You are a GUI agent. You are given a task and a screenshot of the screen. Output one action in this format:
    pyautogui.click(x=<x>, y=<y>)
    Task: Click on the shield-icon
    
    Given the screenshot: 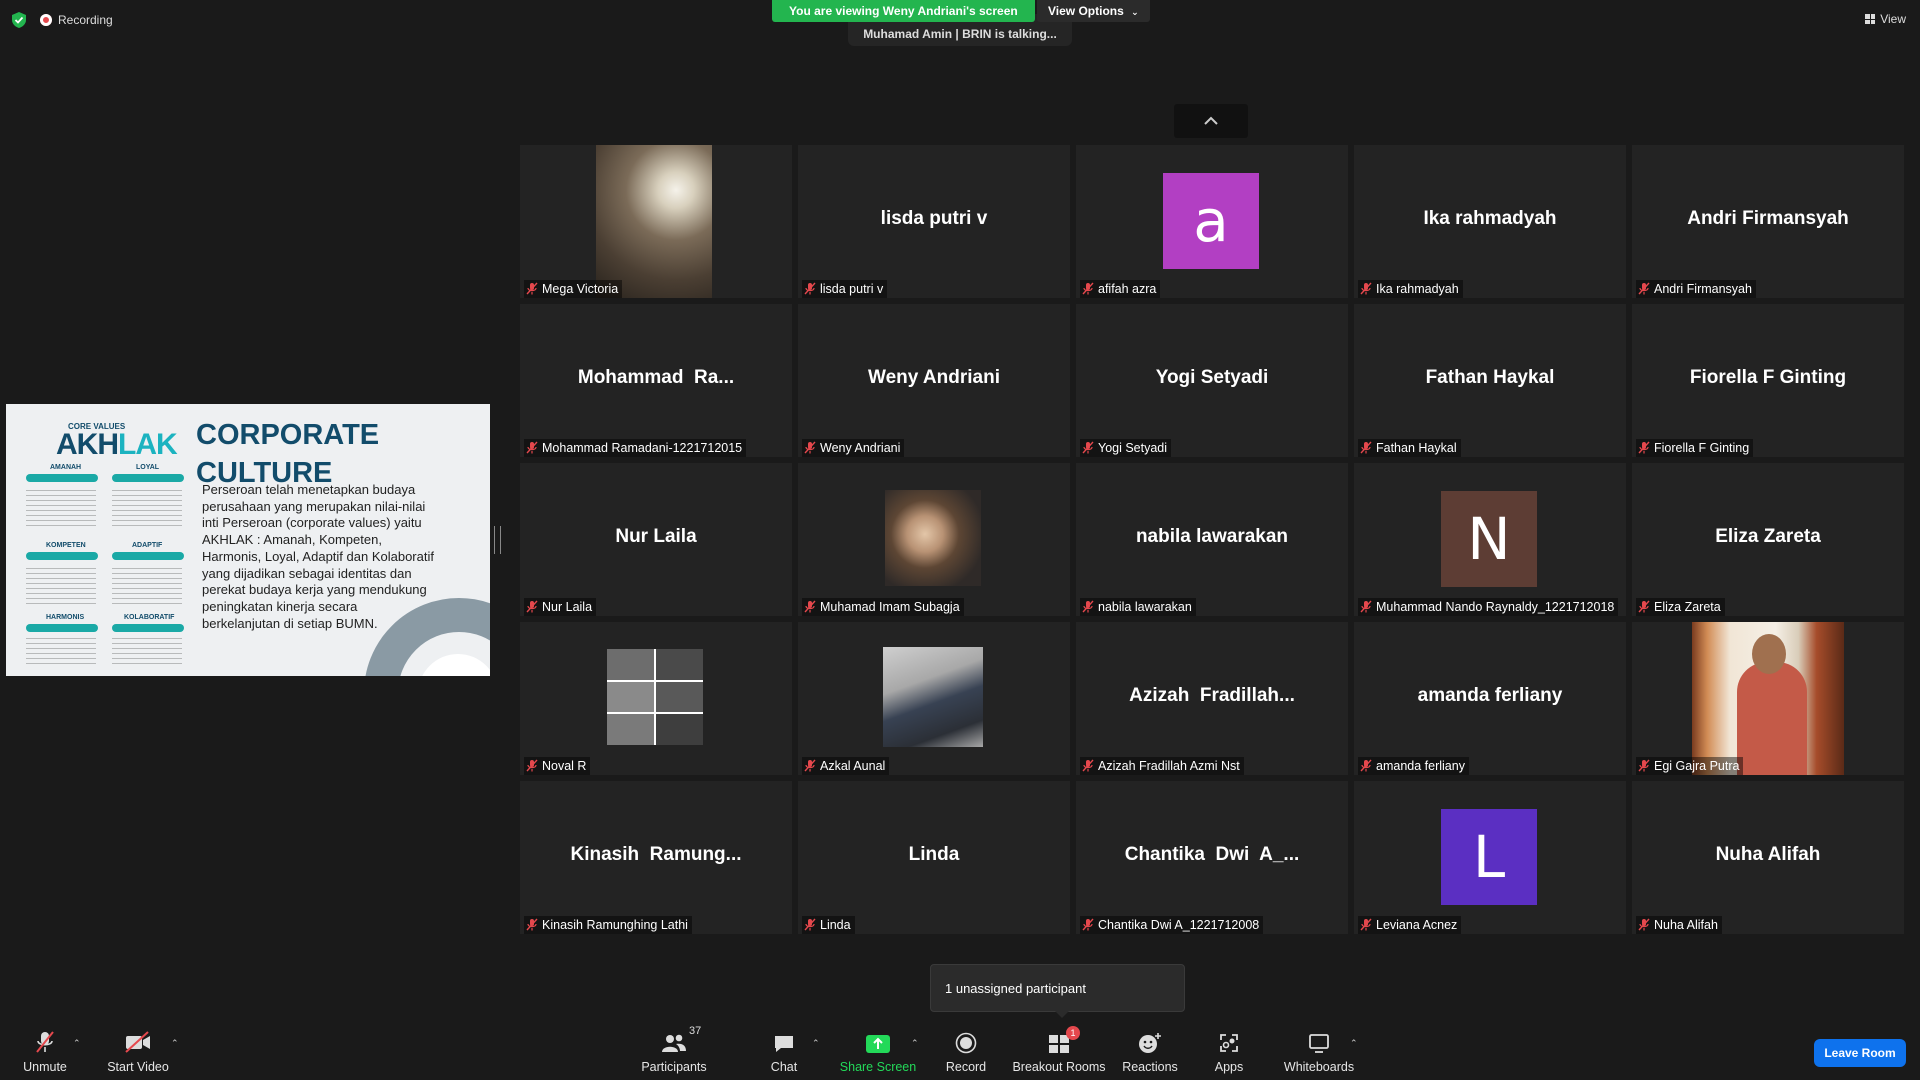 What is the action you would take?
    pyautogui.click(x=19, y=20)
    